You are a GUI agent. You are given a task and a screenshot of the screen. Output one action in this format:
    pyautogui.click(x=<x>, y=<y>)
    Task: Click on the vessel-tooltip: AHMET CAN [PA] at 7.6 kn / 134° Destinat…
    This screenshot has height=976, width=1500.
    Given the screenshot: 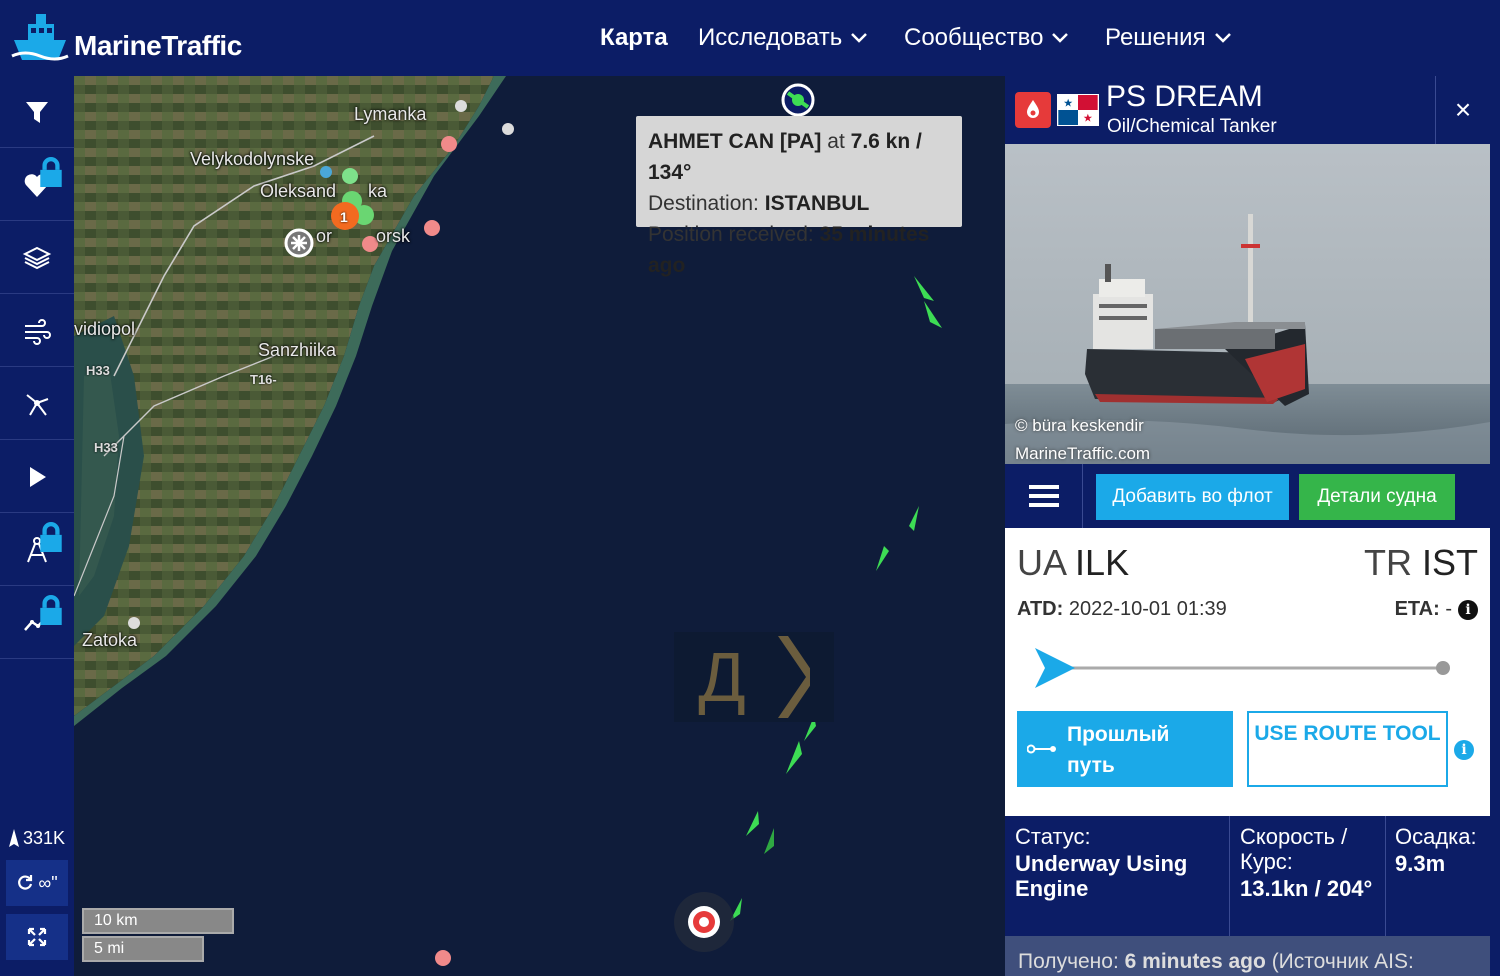 What is the action you would take?
    pyautogui.click(x=799, y=196)
    